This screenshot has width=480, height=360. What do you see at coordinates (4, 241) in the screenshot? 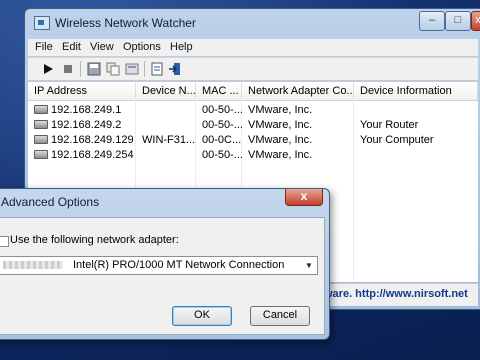
I see `use-adapter-checkbox` at bounding box center [4, 241].